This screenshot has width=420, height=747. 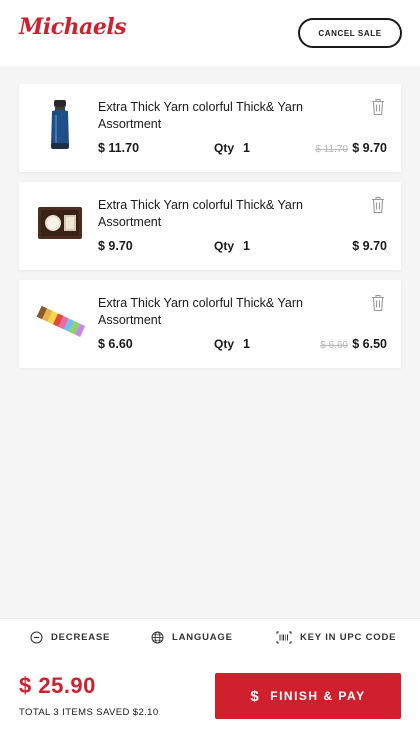 I want to click on original-price: $ 11.70, so click(x=331, y=149).